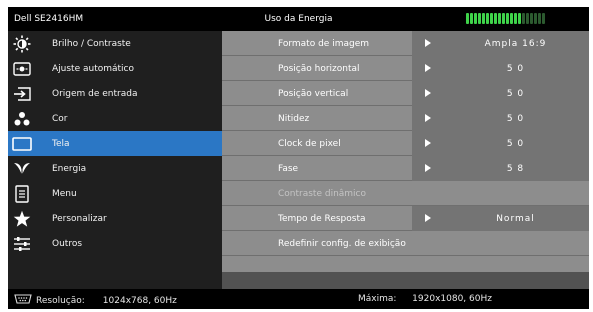  I want to click on sidebar-item-label: Personalizar, so click(79, 219).